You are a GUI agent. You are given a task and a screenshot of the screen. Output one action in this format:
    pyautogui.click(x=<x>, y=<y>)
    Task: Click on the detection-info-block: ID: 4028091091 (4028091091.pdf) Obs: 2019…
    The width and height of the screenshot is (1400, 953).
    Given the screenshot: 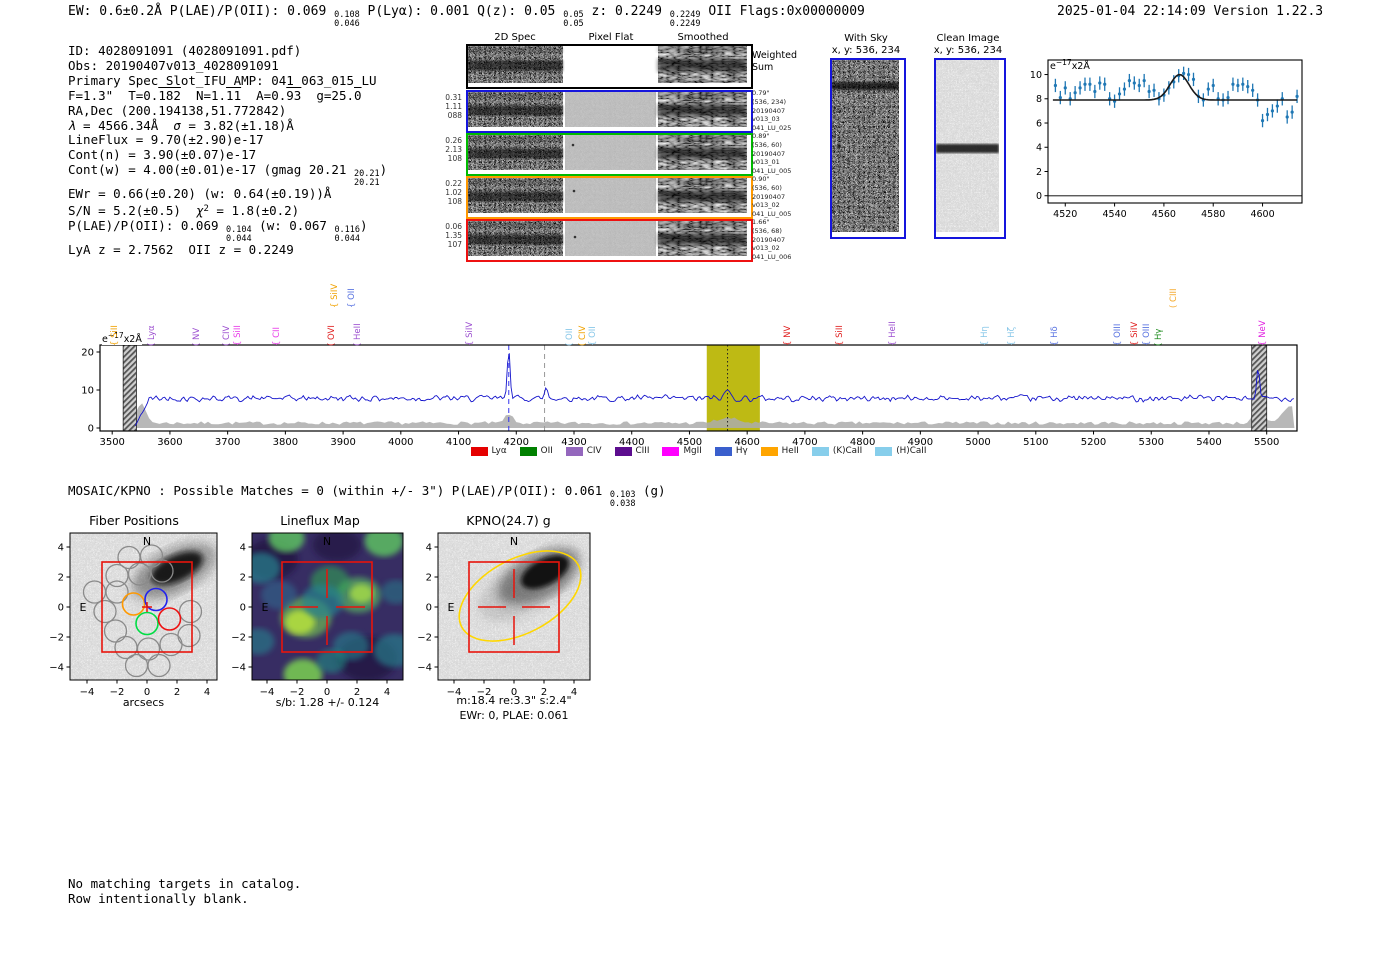 What is the action you would take?
    pyautogui.click(x=227, y=150)
    